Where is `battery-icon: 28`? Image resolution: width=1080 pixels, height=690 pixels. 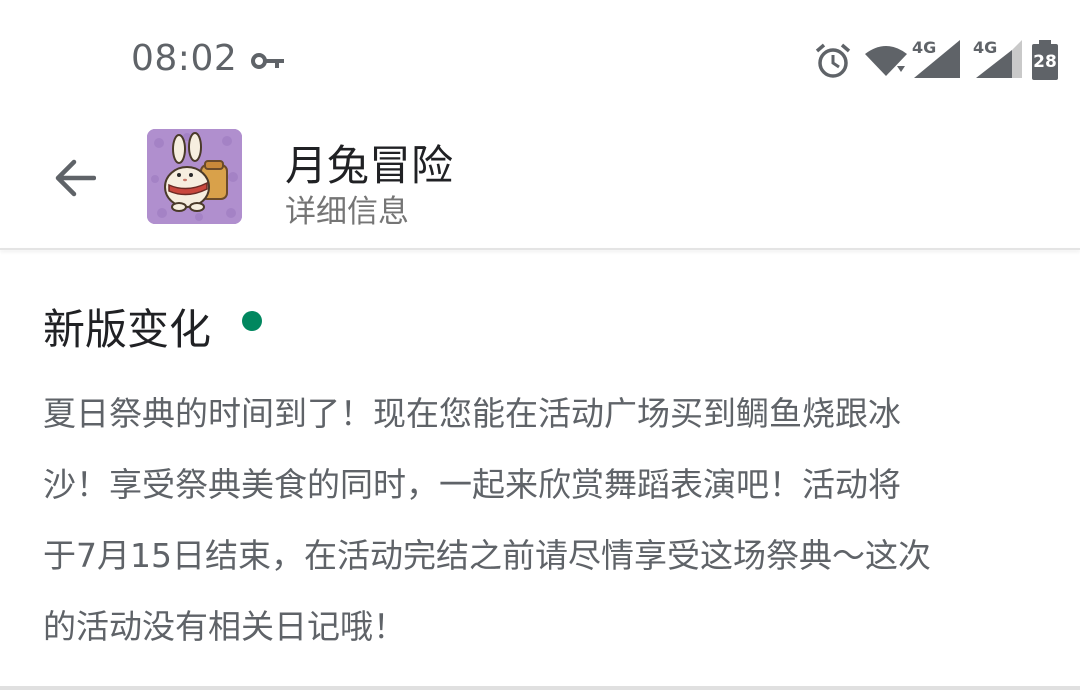 battery-icon: 28 is located at coordinates (1045, 60).